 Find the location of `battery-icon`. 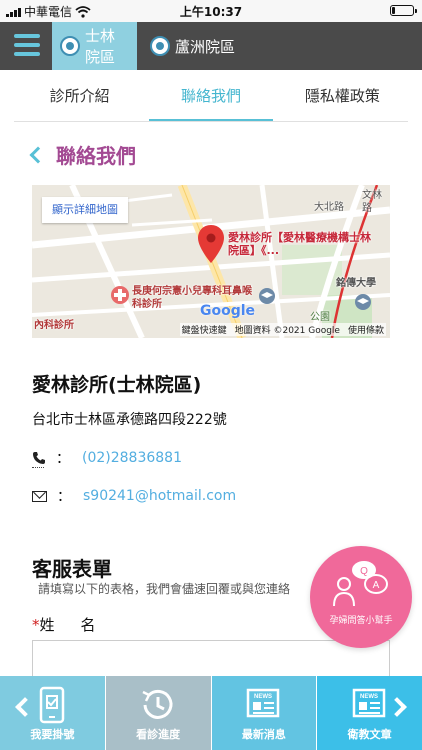

battery-icon is located at coordinates (403, 10).